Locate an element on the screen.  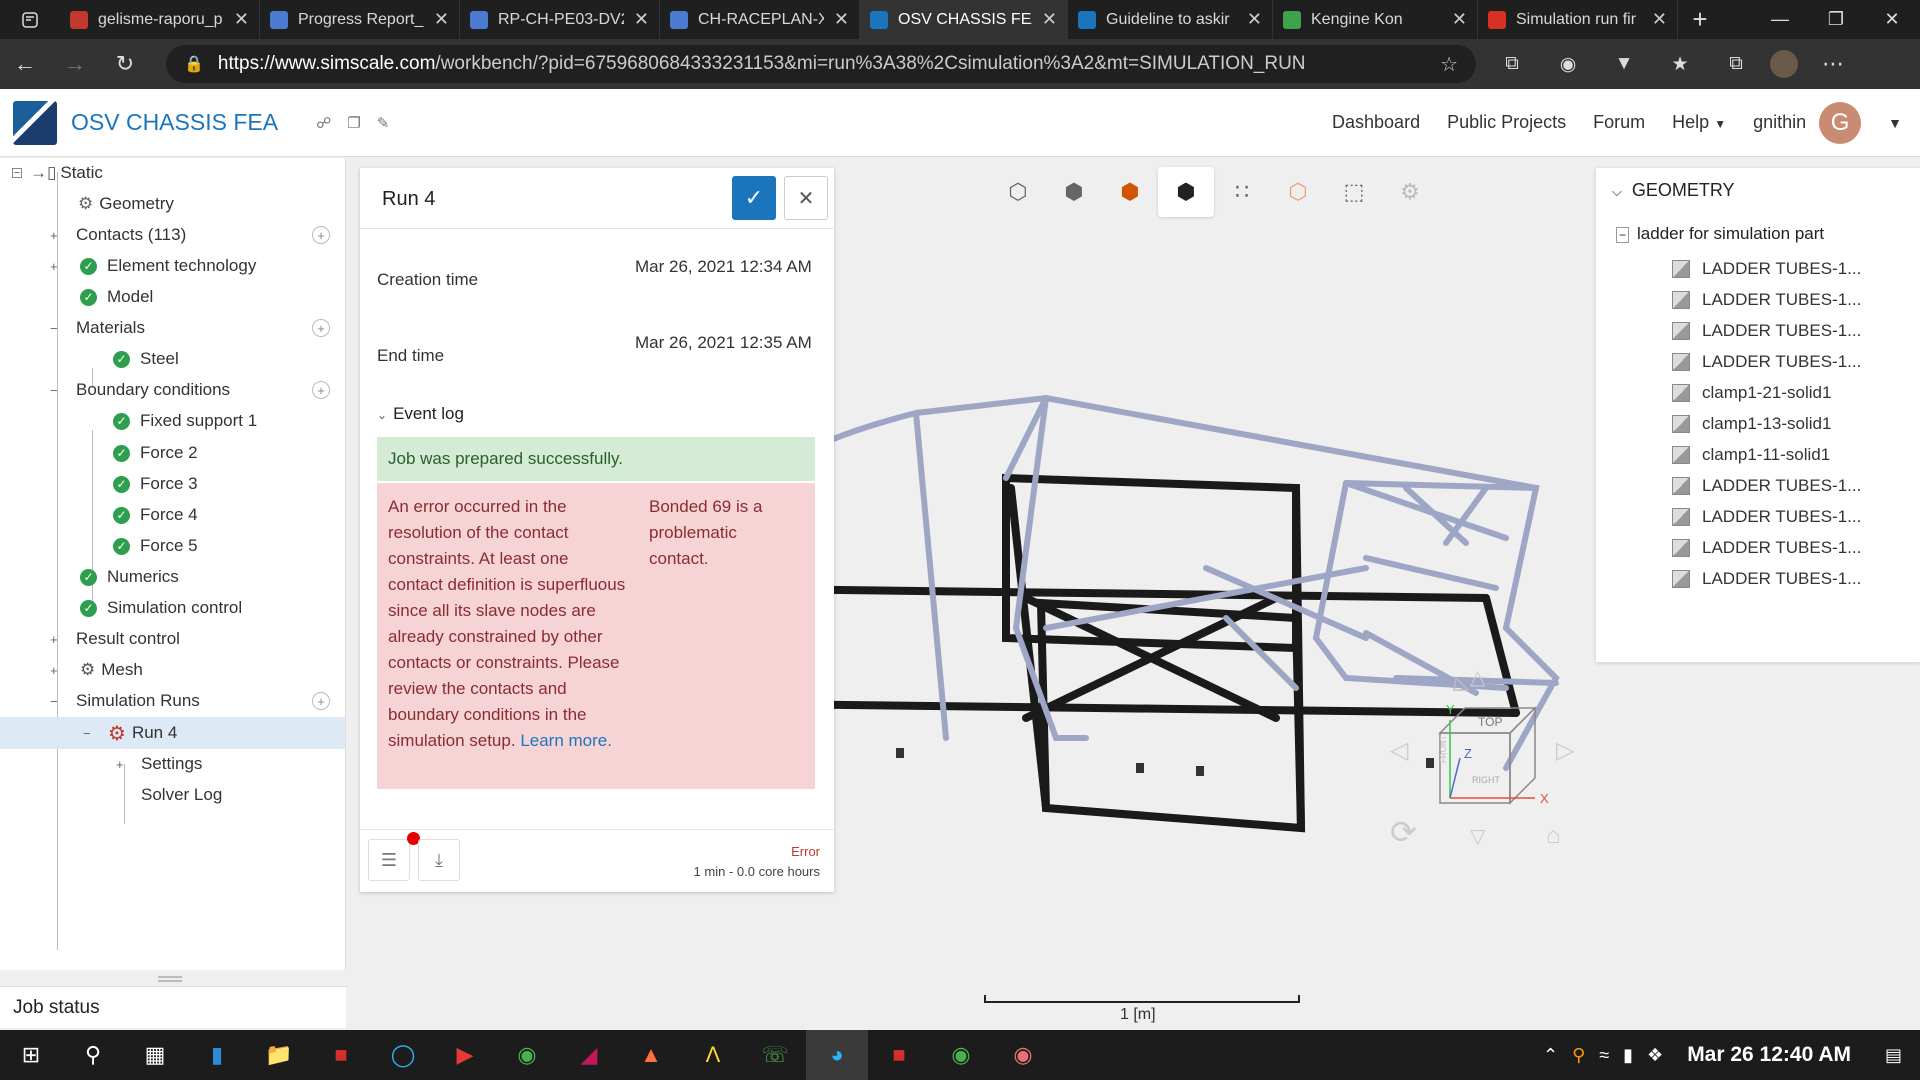
tree-run-4: − ⚙ Run 4 is located at coordinates (172, 733).